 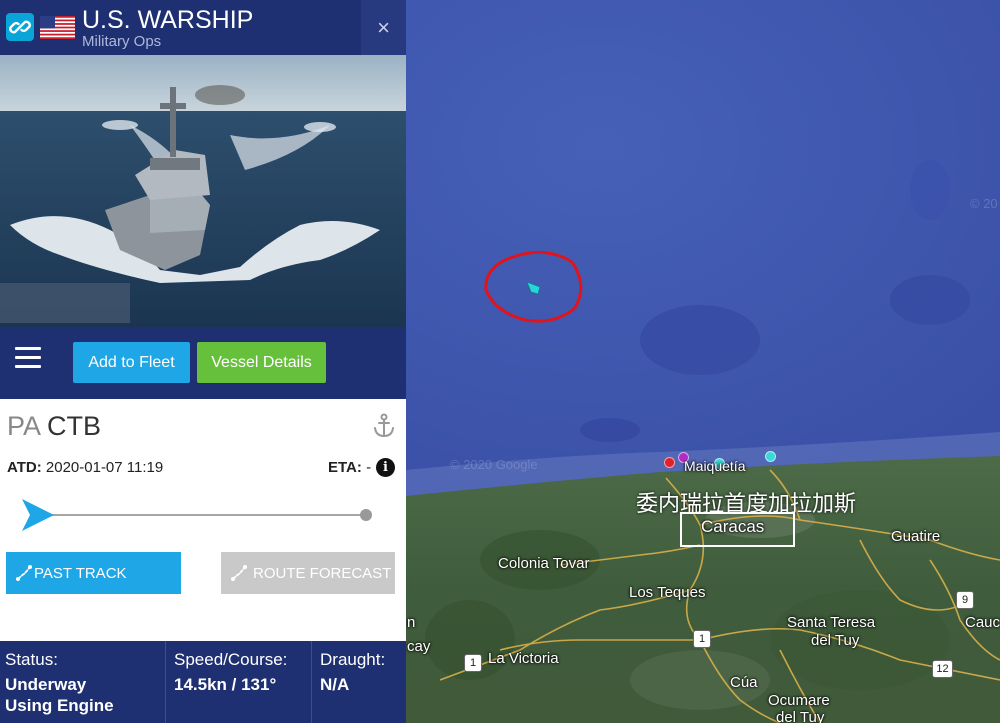 I want to click on vessel-name-text: CTB, so click(x=74, y=426).